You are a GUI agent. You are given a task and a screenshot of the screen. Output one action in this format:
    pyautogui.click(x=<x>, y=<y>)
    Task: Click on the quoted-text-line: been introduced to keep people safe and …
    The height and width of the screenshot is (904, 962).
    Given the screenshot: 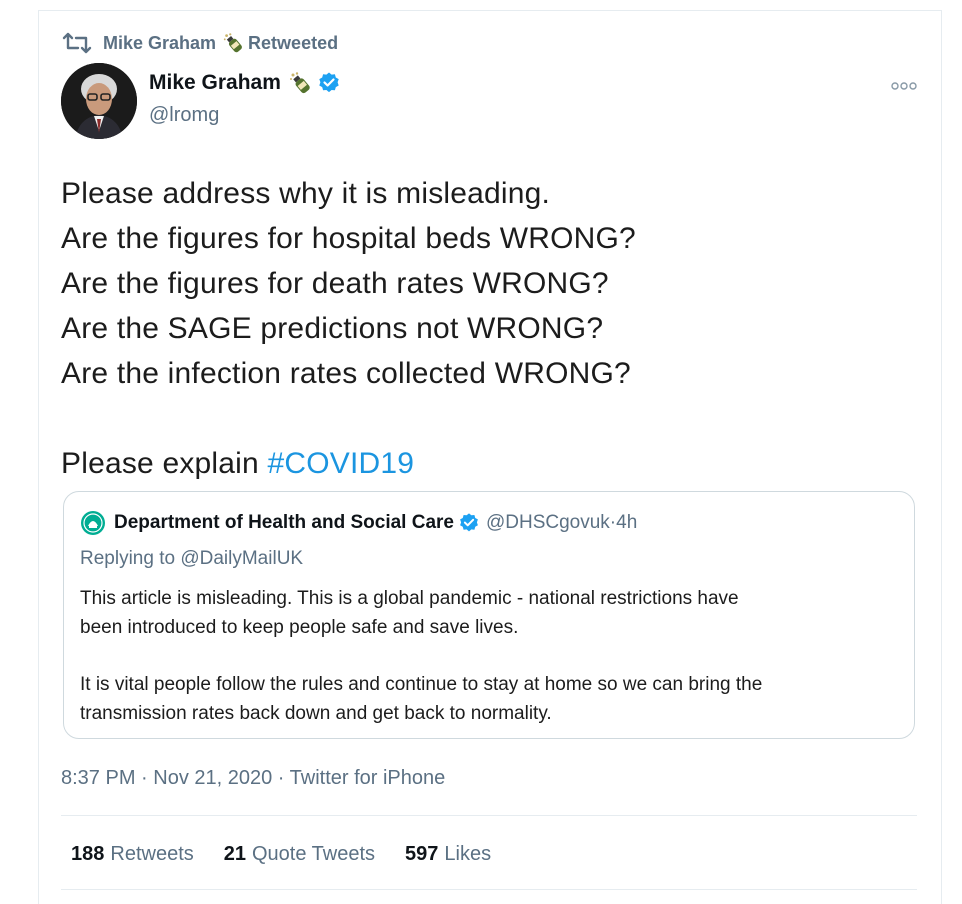 What is the action you would take?
    pyautogui.click(x=299, y=627)
    